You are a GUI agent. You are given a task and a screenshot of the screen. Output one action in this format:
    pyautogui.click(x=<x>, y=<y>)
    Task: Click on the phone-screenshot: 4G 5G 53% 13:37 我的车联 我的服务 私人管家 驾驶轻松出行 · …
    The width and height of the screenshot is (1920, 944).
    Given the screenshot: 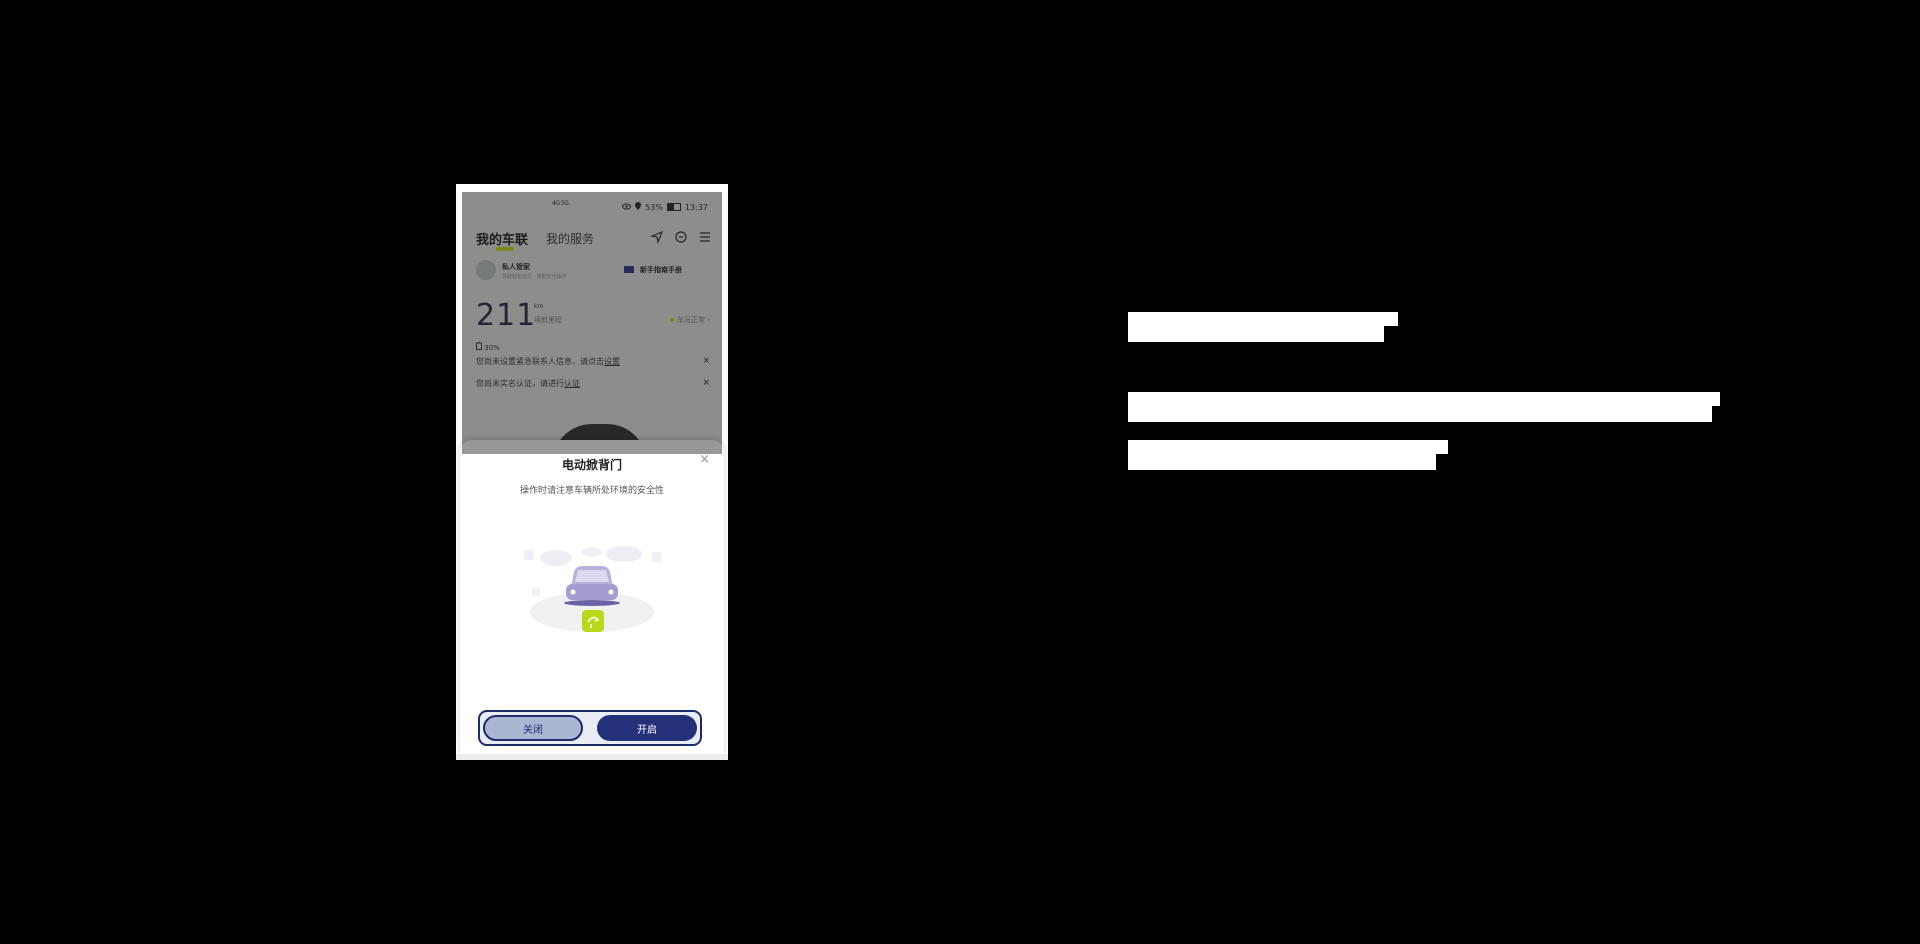 What is the action you would take?
    pyautogui.click(x=592, y=472)
    